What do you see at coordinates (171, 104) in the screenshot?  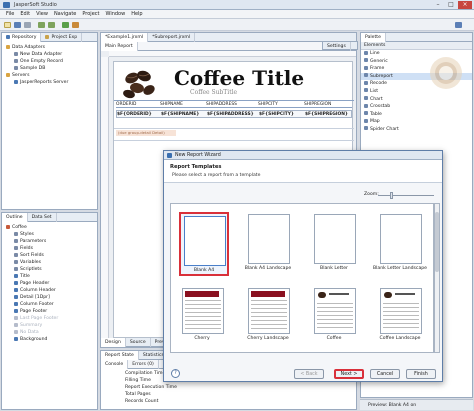 I see `column-header-cell: SHIPNAME` at bounding box center [171, 104].